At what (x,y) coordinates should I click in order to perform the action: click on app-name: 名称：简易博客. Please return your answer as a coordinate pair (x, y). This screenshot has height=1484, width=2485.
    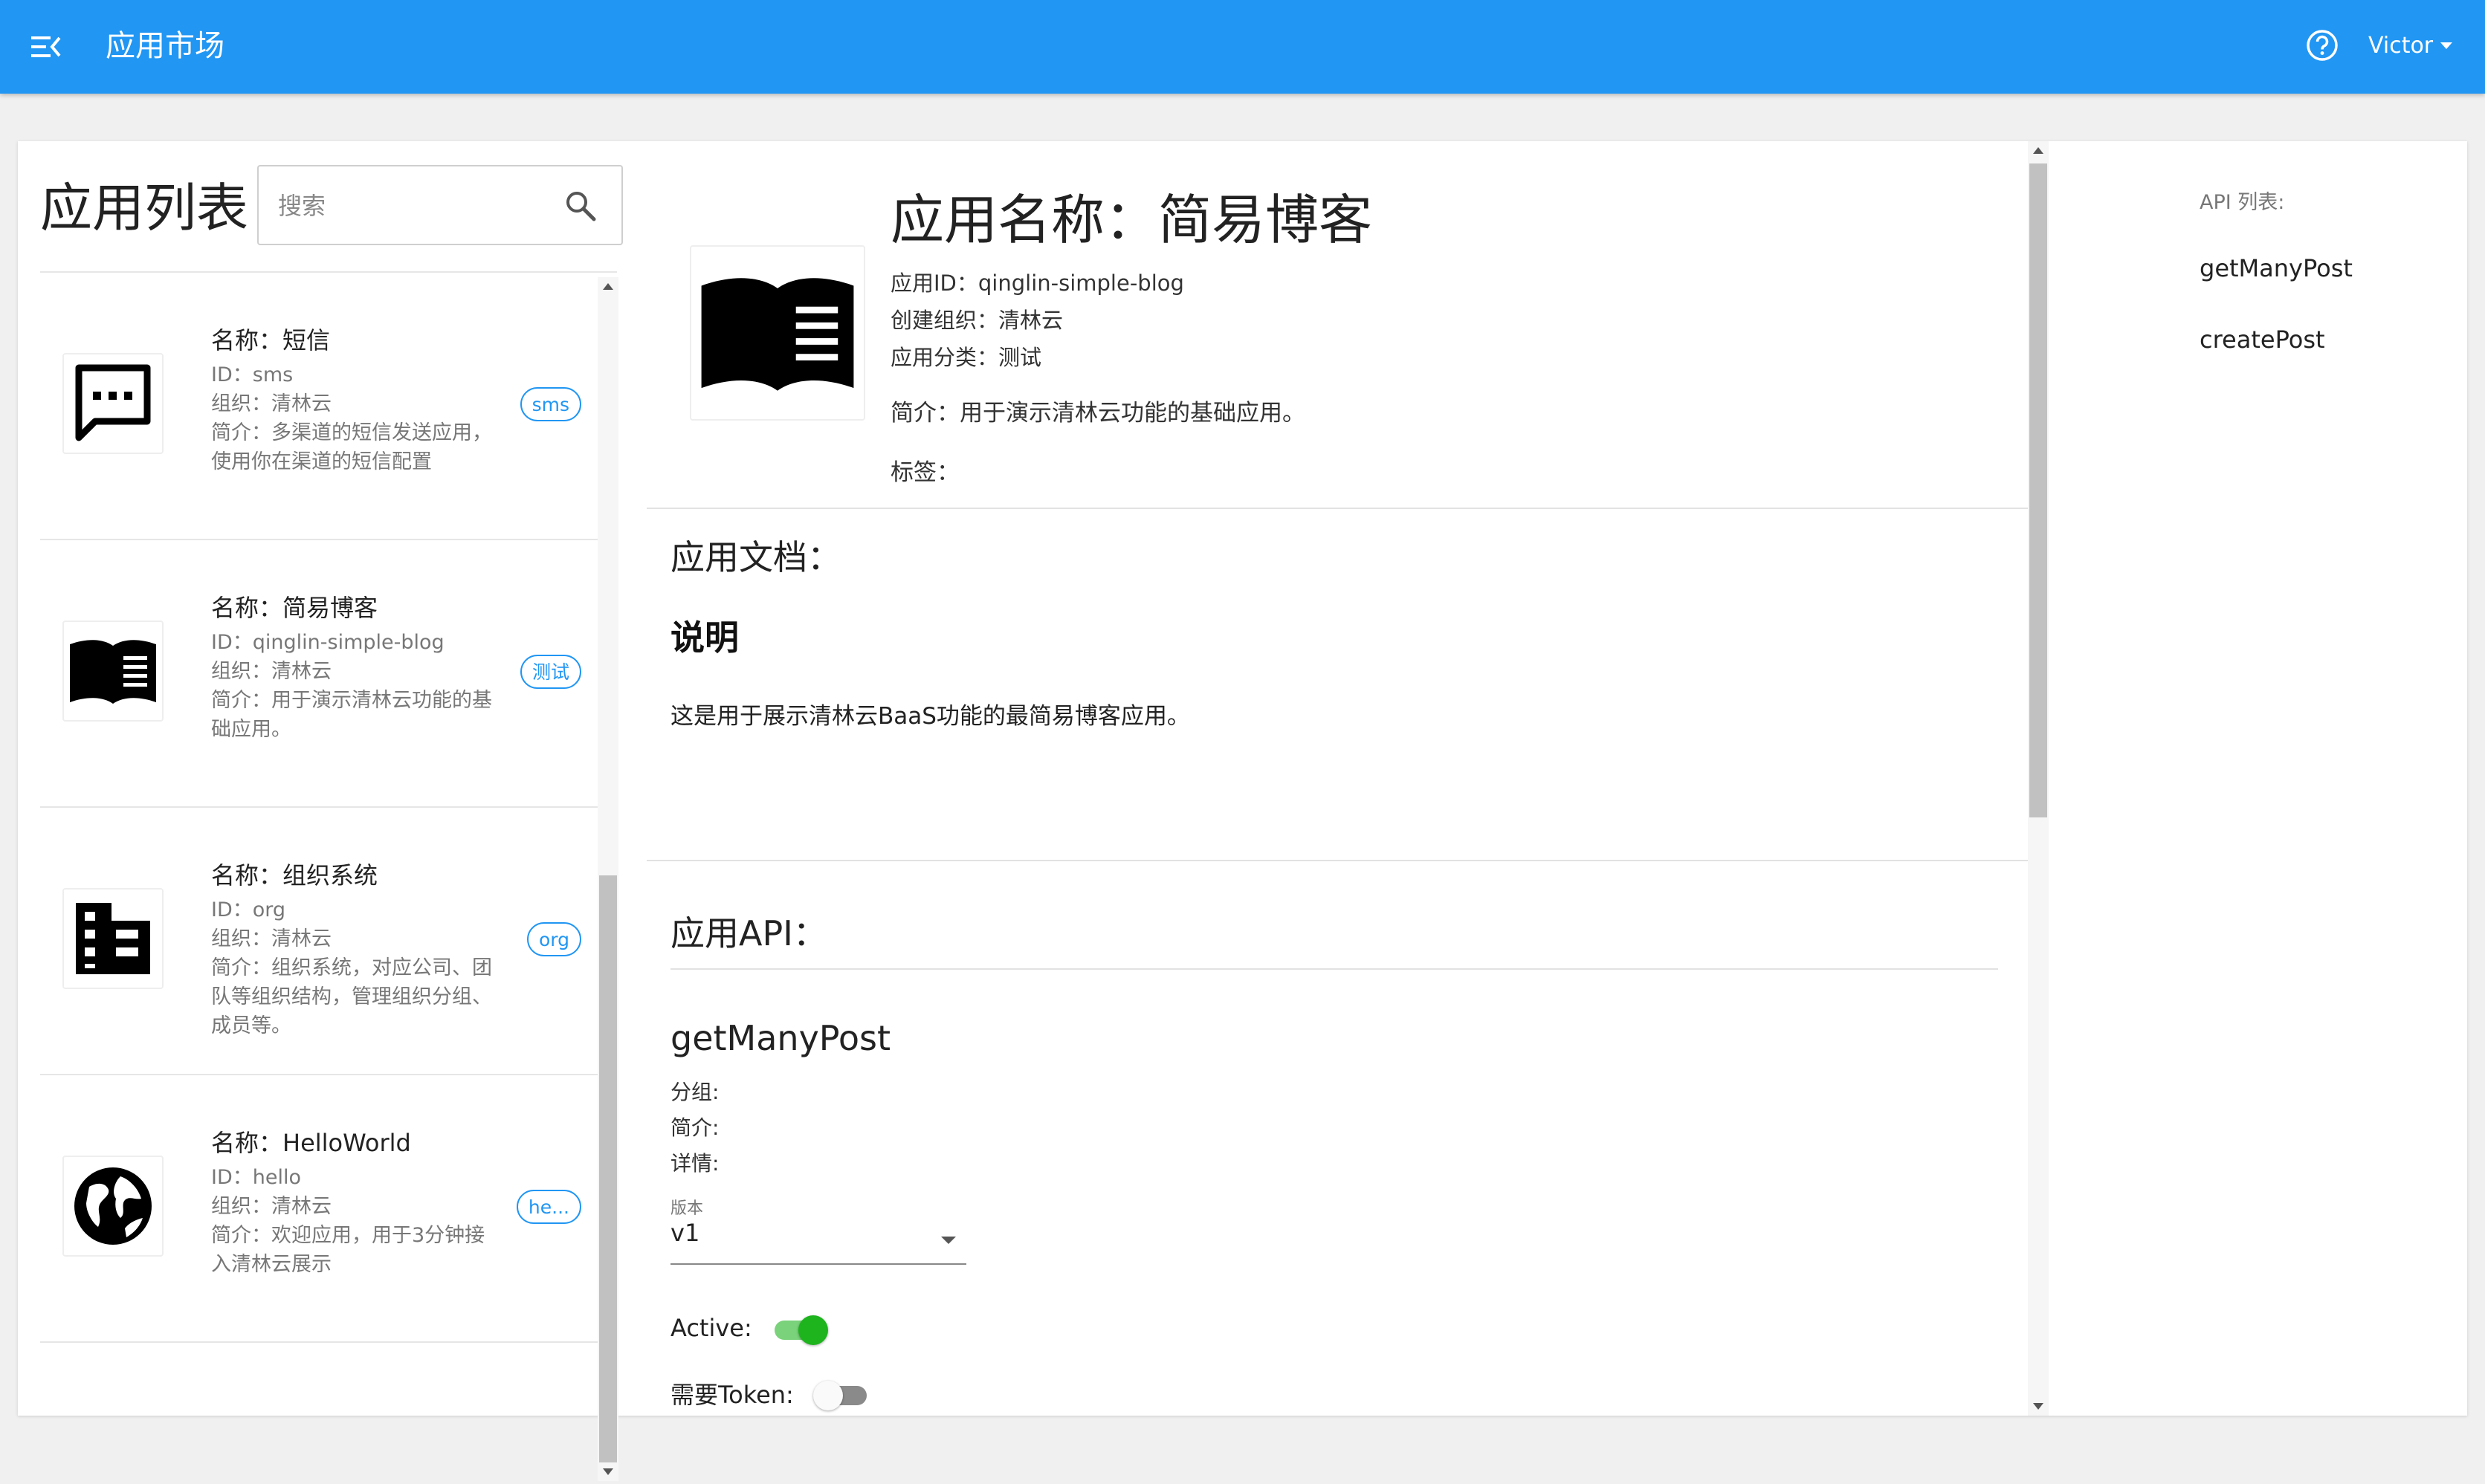
    Looking at the image, I should click on (294, 608).